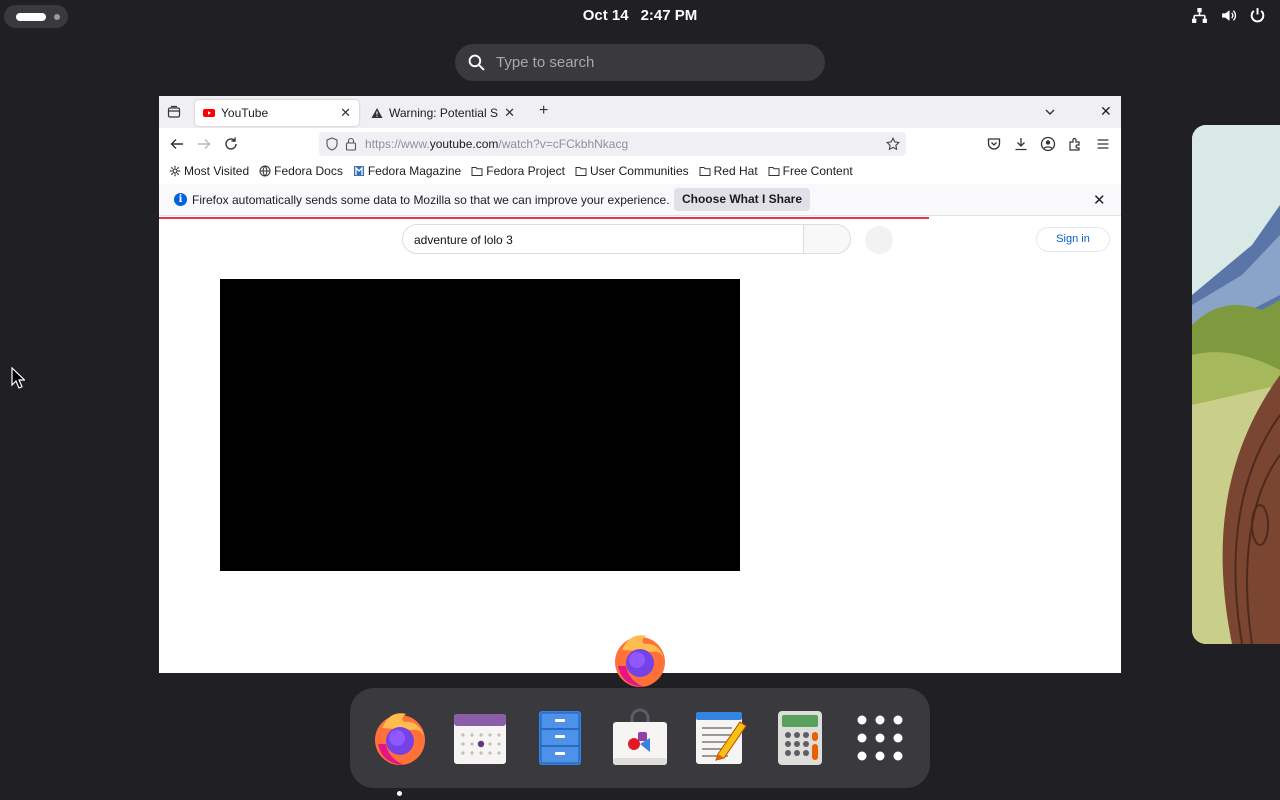 The image size is (1280, 800). I want to click on bookmark-fedora-magazine: Fedora Magazine, so click(407, 171).